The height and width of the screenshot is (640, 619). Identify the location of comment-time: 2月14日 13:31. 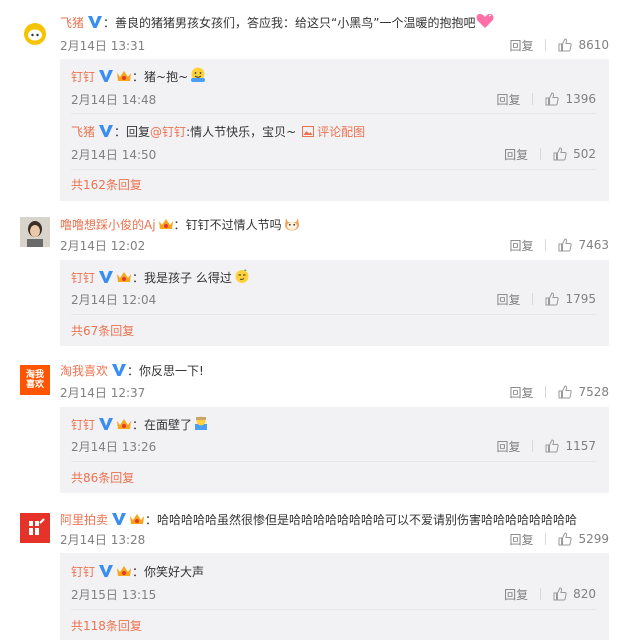
(103, 45).